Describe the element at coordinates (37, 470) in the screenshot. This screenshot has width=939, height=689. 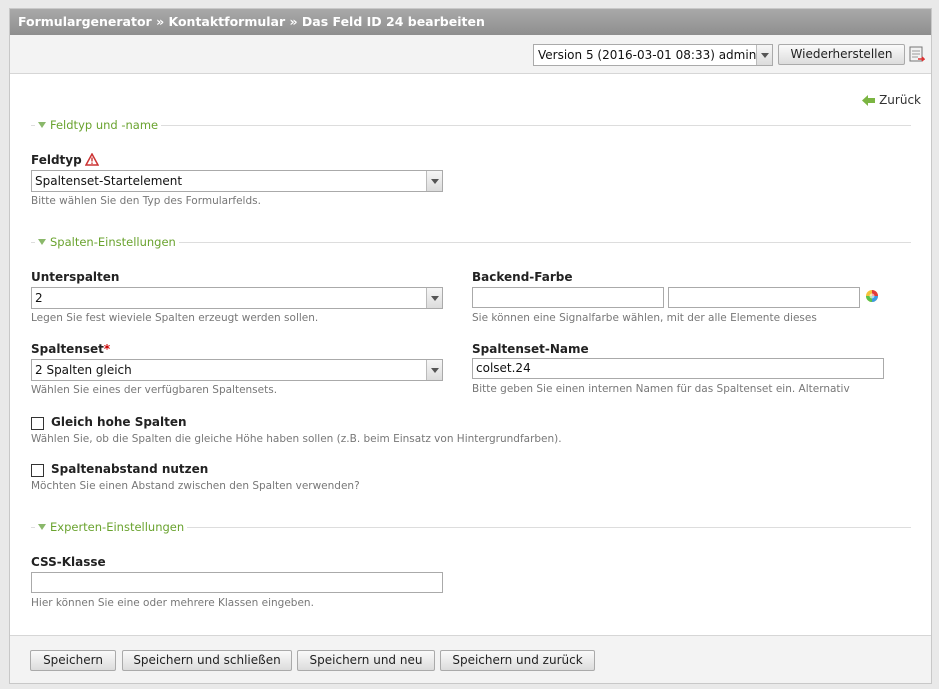
I see `spaltenabstand-checkbox` at that location.